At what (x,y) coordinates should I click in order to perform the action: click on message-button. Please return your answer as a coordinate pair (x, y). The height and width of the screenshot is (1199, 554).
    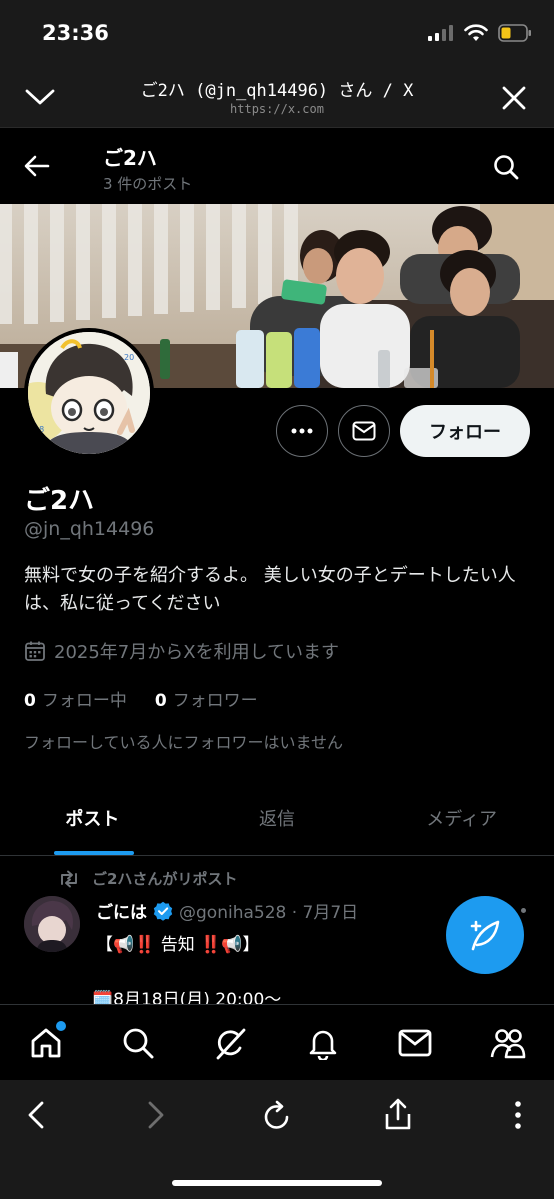
    Looking at the image, I should click on (364, 431).